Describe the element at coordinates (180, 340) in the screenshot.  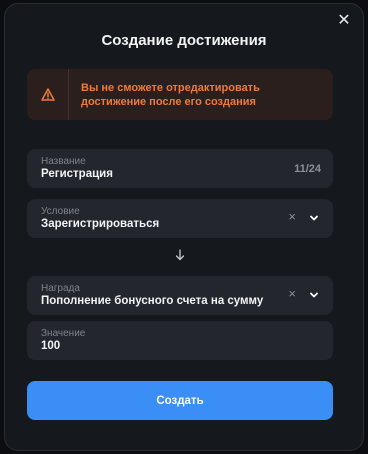
I see `amount-field: Значение 100` at that location.